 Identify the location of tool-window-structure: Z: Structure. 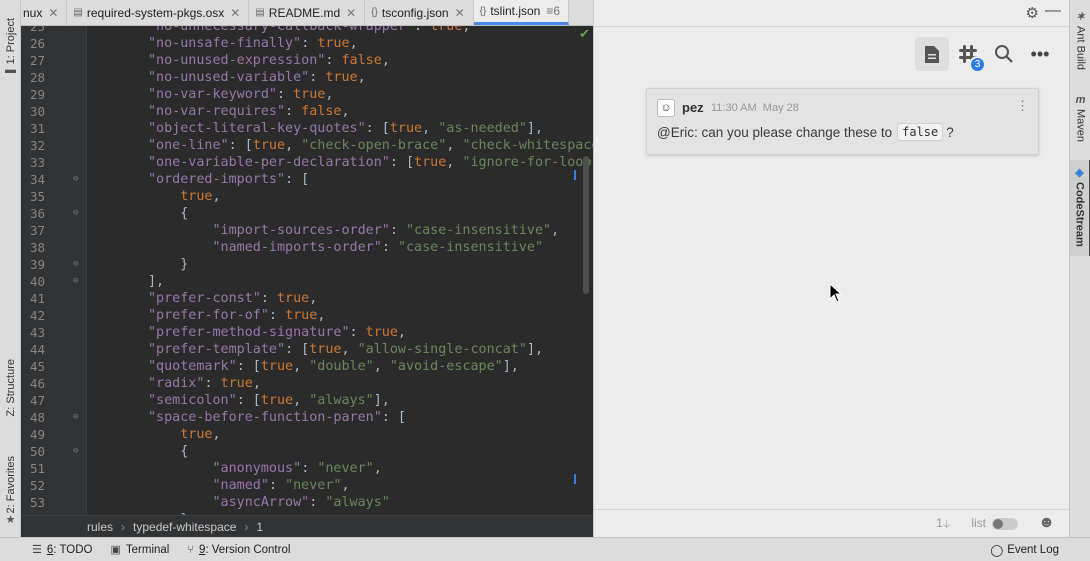
(10, 388).